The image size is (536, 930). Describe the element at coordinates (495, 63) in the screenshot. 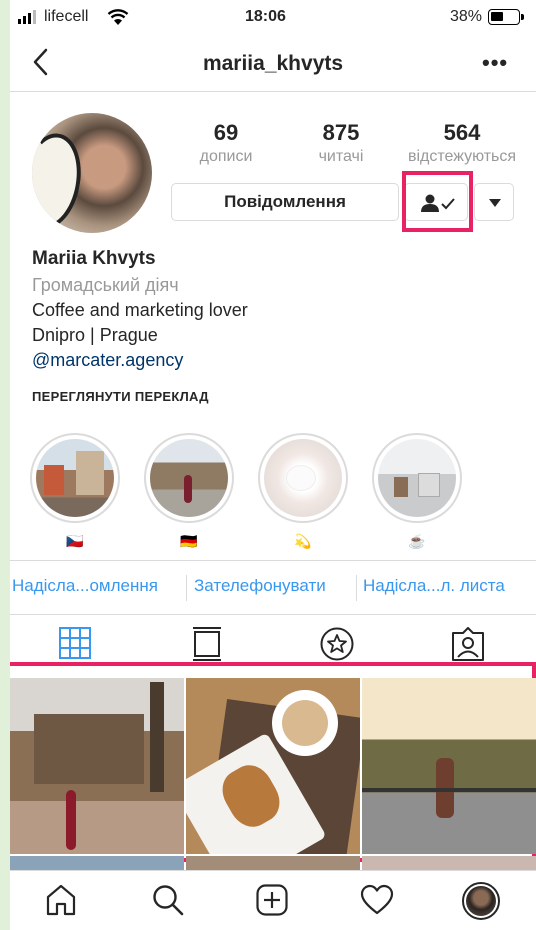

I see `more-options-icon: •••` at that location.